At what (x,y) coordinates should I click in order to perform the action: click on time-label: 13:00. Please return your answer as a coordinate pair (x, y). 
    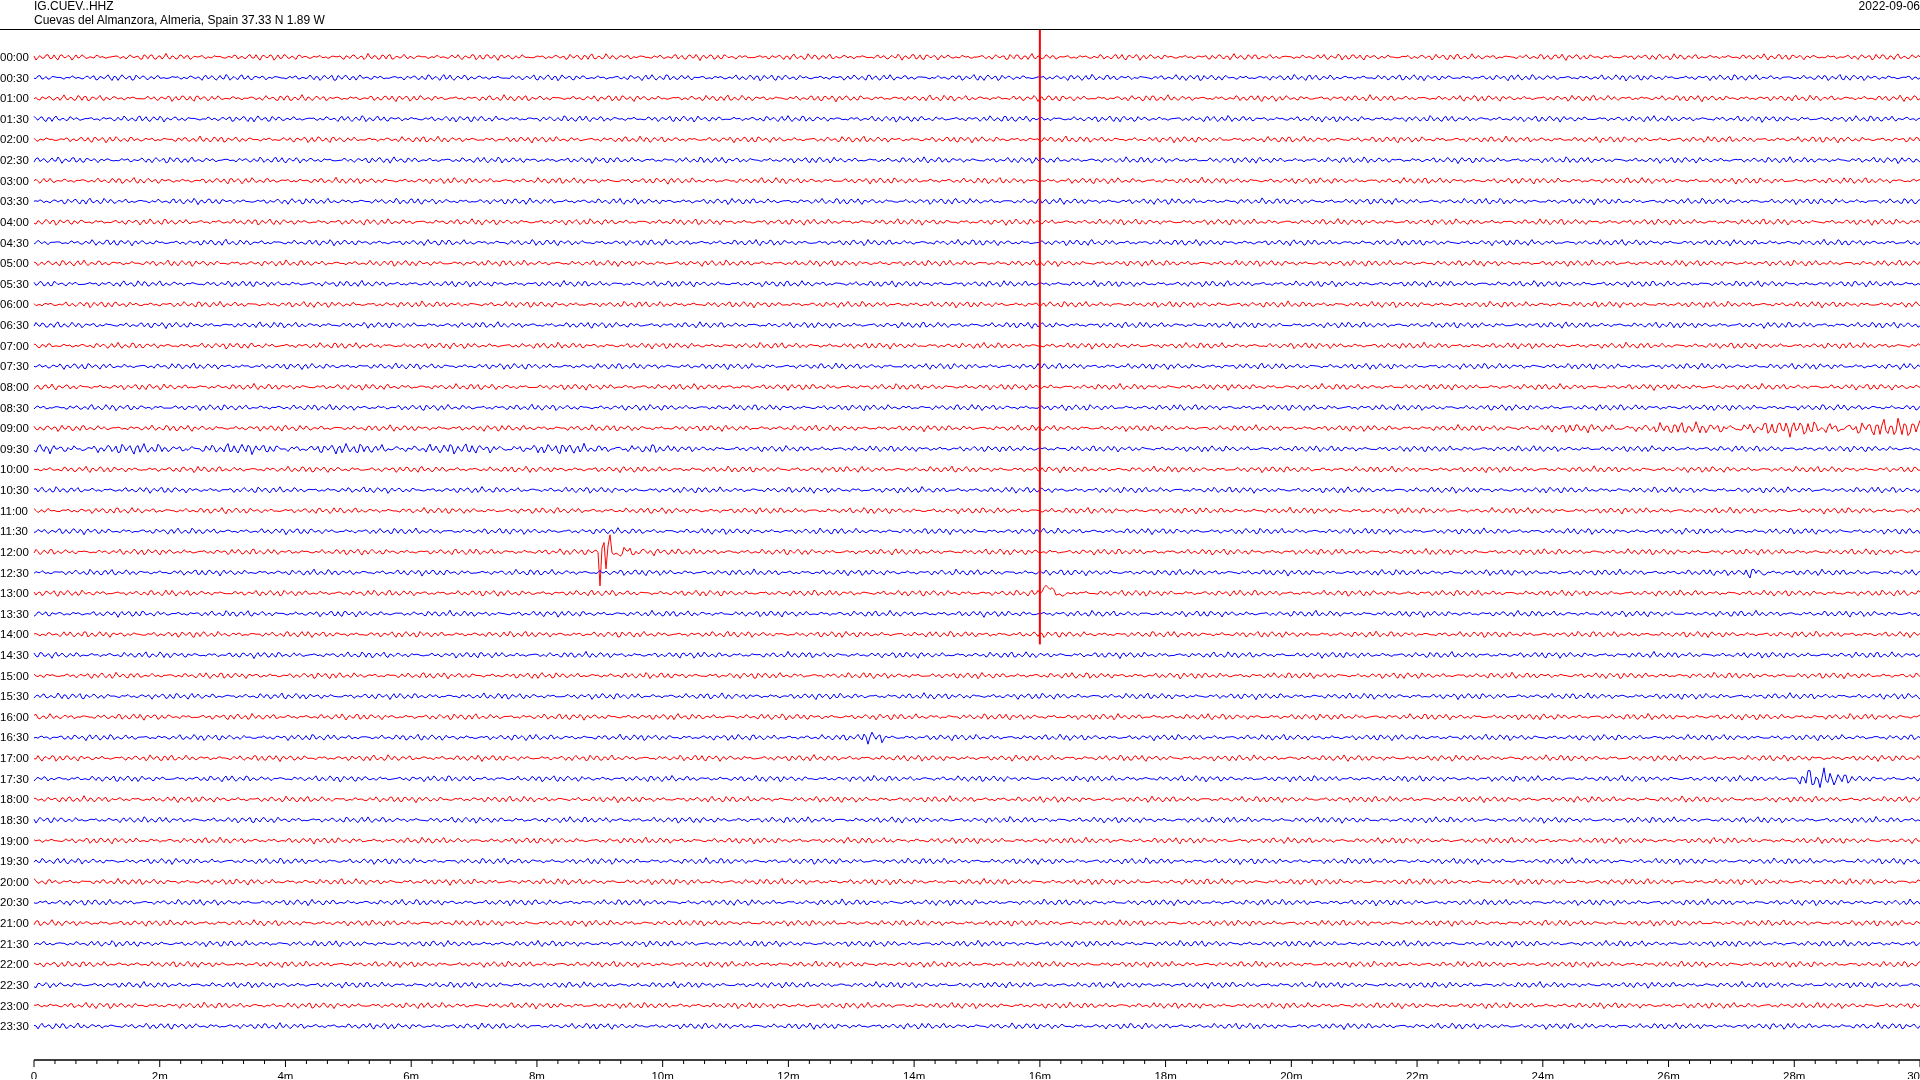
    Looking at the image, I should click on (14, 593).